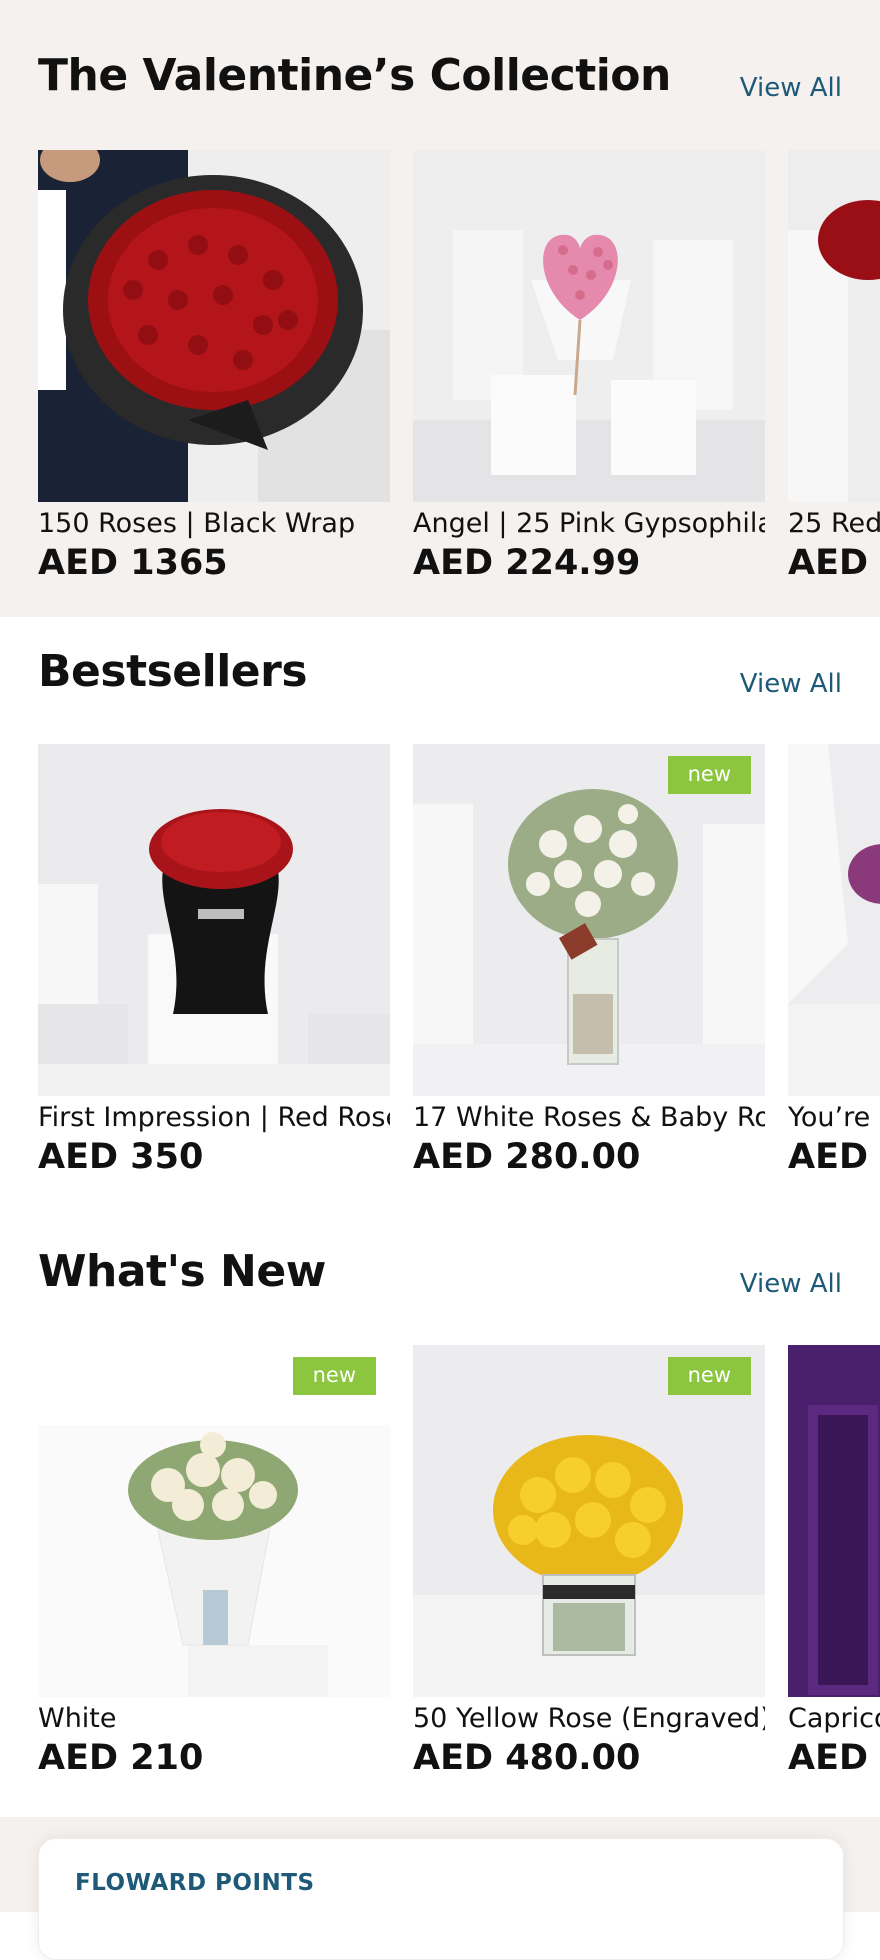  I want to click on product-card: new White AED 210, so click(214, 1561).